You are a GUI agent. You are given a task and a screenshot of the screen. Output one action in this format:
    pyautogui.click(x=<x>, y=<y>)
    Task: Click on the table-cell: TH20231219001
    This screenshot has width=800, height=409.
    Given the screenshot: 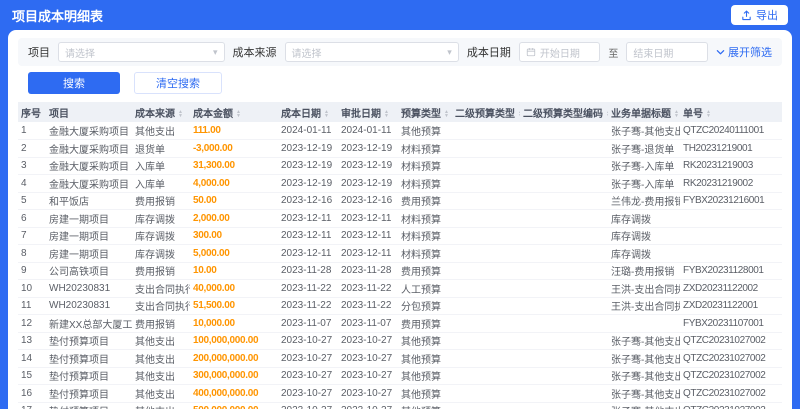 What is the action you would take?
    pyautogui.click(x=731, y=148)
    